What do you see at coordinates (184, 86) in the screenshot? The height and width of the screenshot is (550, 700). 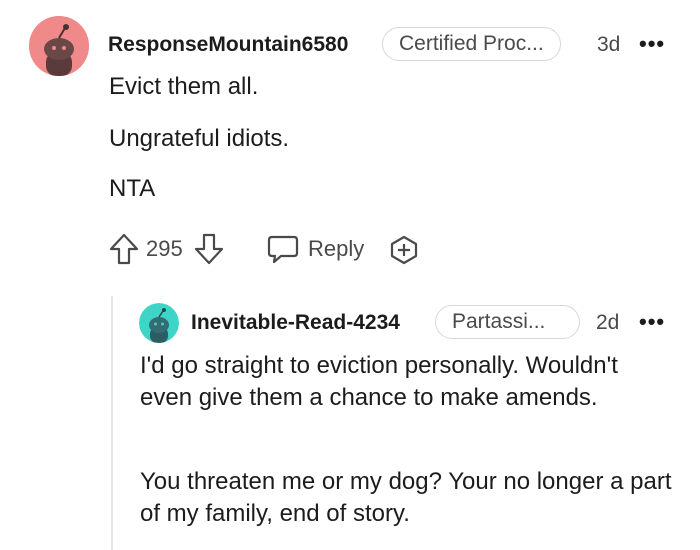 I see `comment-line-1: Evict them all.` at bounding box center [184, 86].